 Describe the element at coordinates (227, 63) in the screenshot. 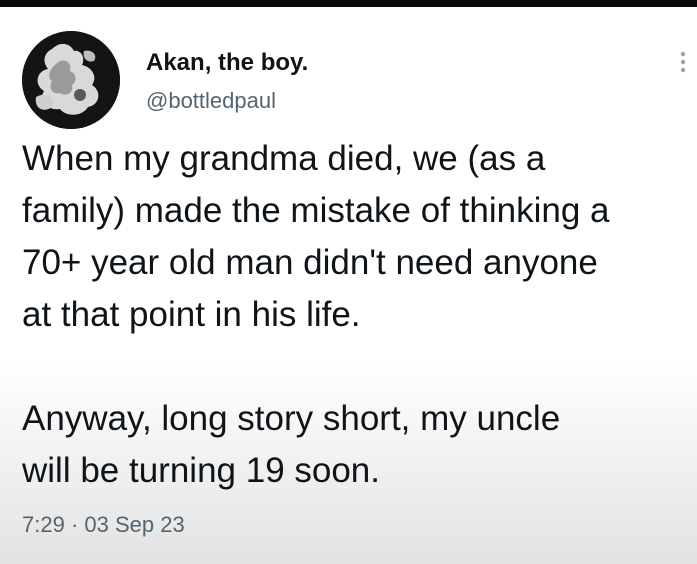

I see `author-display-name: Akan, the boy.` at that location.